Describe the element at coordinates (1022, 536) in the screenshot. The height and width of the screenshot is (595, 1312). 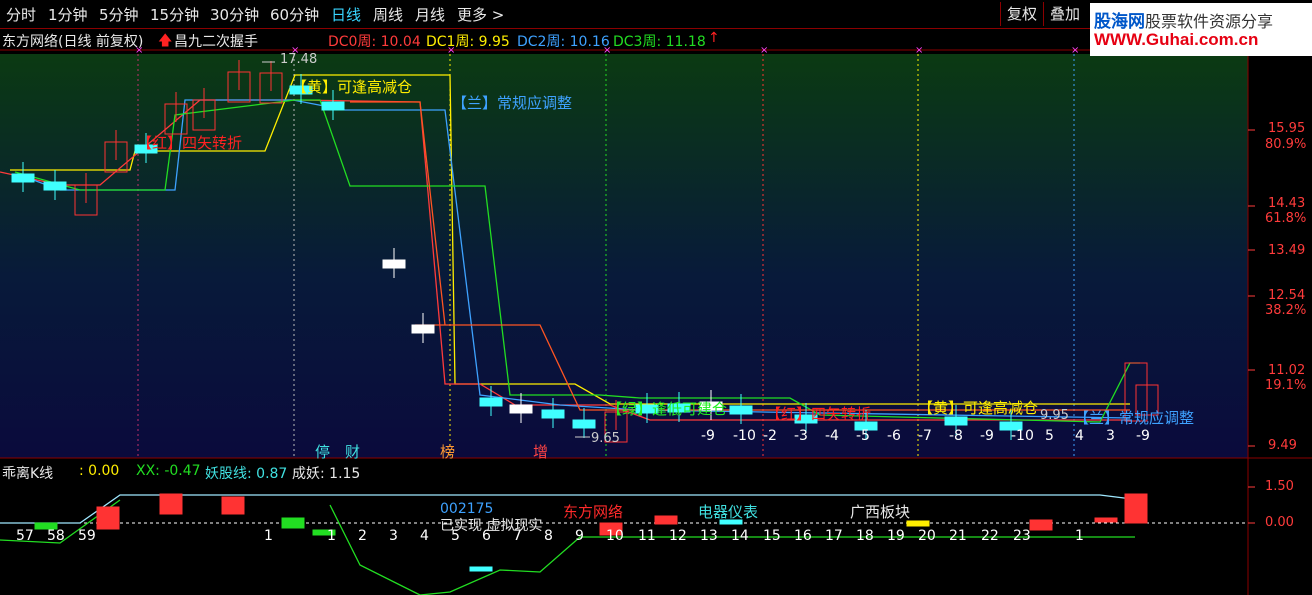
I see `day-count: 23` at that location.